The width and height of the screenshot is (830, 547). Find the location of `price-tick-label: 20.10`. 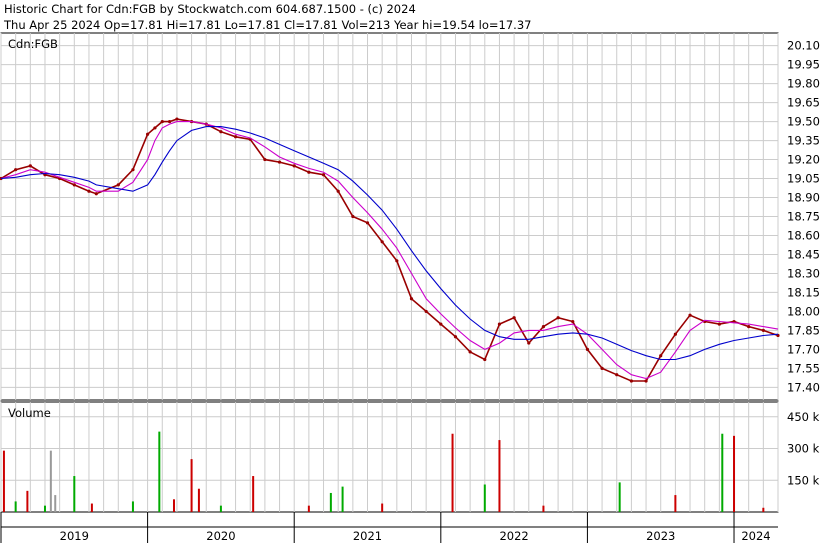

price-tick-label: 20.10 is located at coordinates (803, 46).